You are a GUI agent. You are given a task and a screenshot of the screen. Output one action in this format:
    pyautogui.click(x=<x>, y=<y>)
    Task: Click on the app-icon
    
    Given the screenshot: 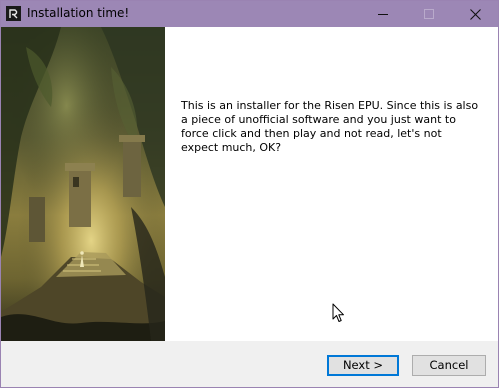 What is the action you would take?
    pyautogui.click(x=13, y=13)
    